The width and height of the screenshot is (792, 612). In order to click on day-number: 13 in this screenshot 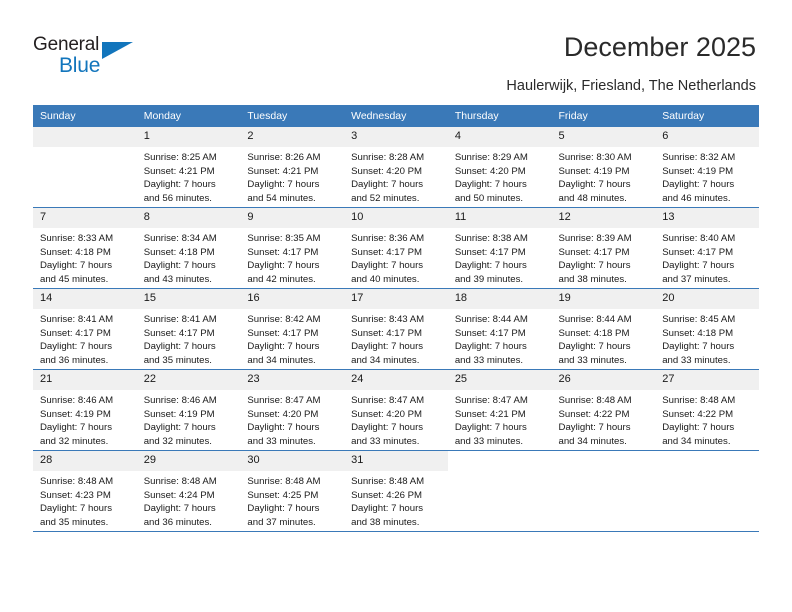, I will do `click(707, 218)`.